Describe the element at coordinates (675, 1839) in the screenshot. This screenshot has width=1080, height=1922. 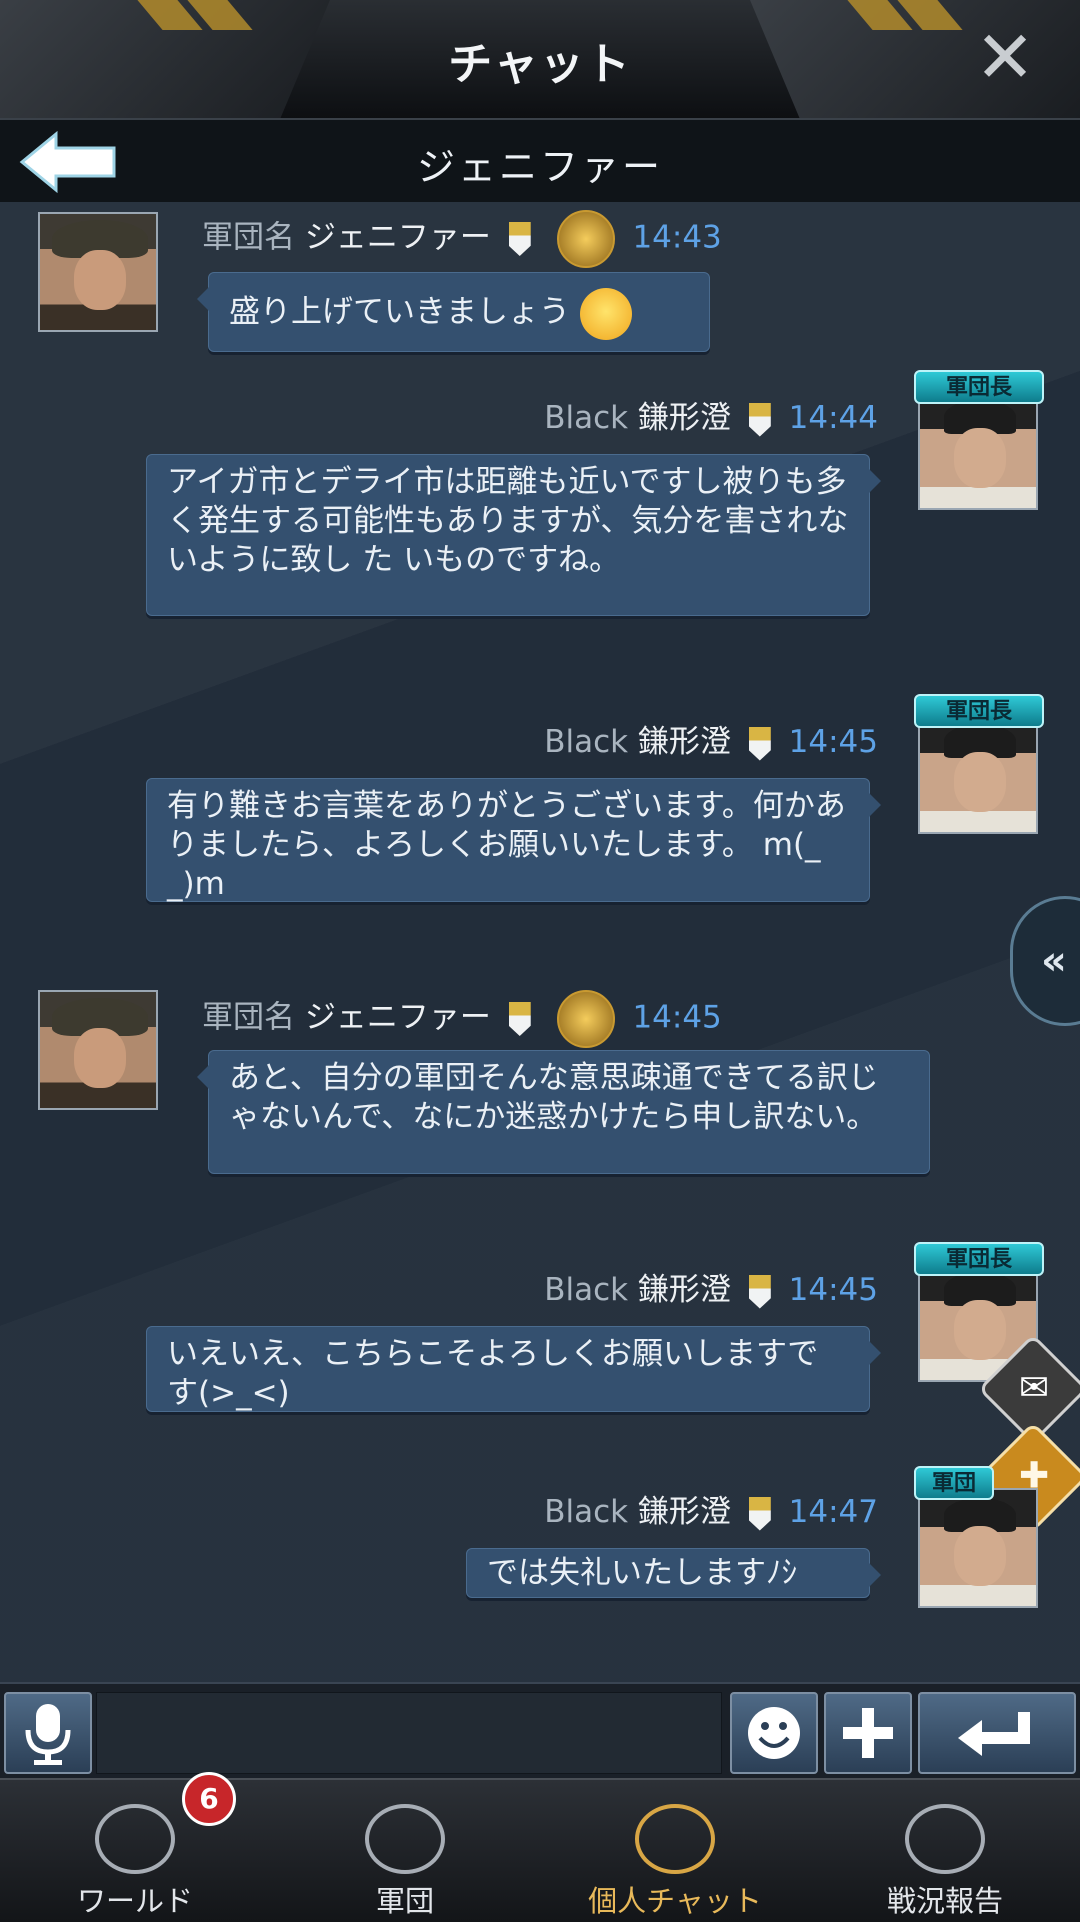
I see `private-chat-icon` at that location.